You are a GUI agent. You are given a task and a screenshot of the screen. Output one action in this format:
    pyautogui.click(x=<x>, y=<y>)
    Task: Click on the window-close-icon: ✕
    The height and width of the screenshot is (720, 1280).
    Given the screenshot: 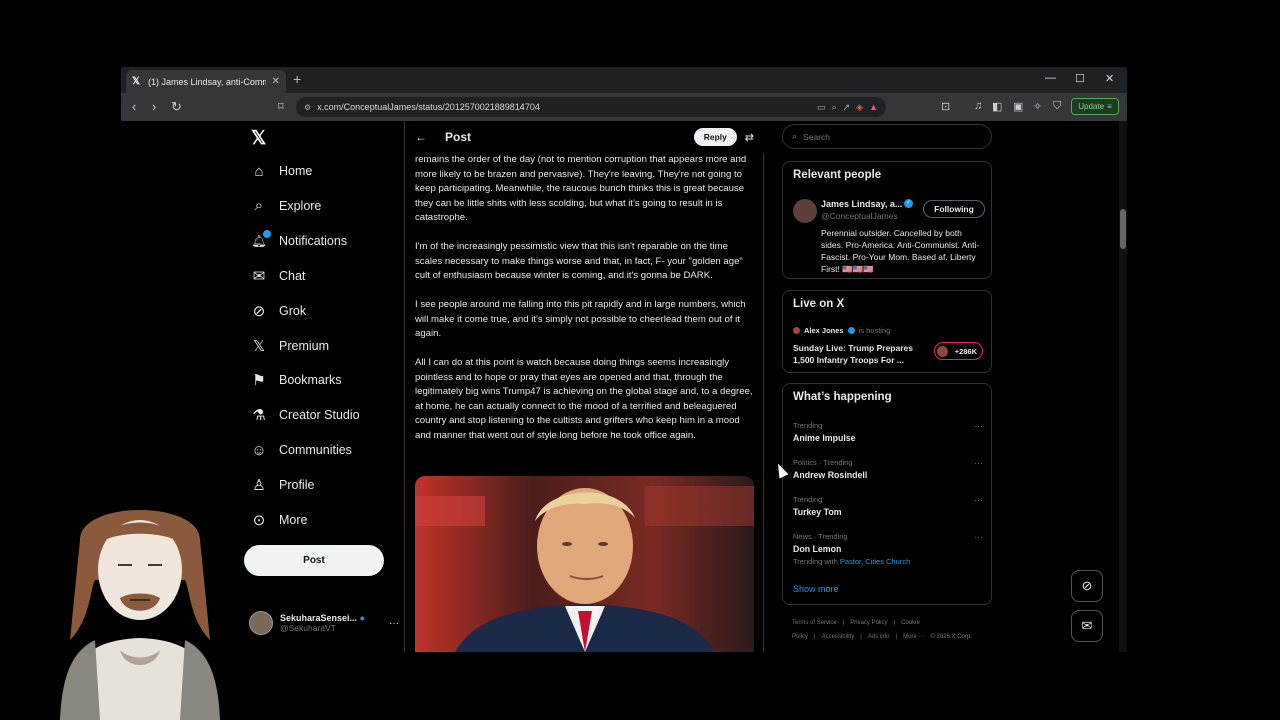 What is the action you would take?
    pyautogui.click(x=1109, y=78)
    